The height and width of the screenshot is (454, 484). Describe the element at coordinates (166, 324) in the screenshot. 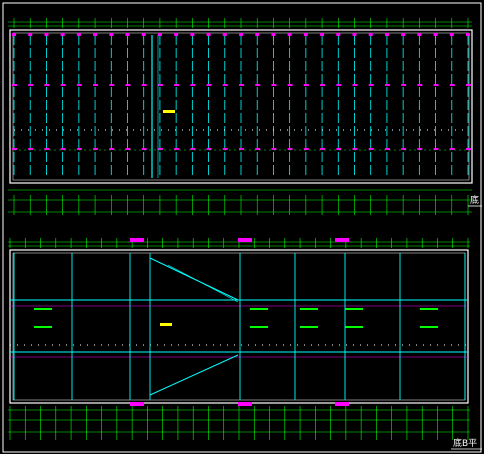

I see `lower-note-mark` at that location.